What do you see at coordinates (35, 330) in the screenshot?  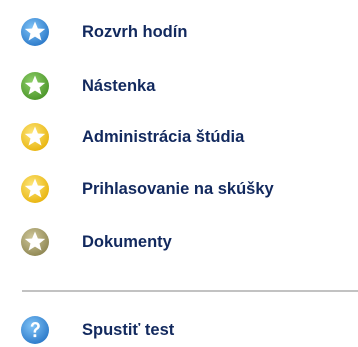 I see `question-icon` at bounding box center [35, 330].